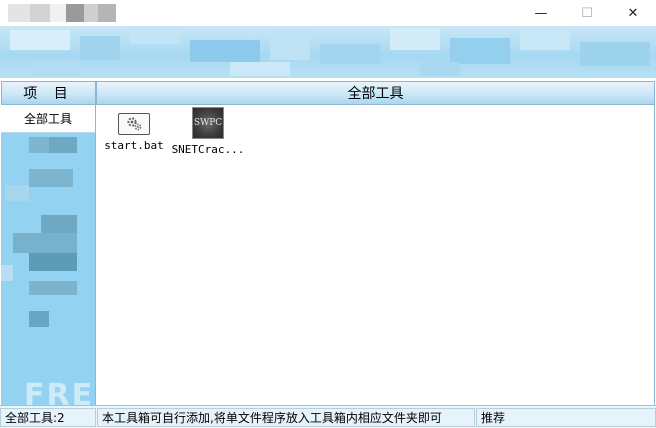 This screenshot has width=656, height=428. I want to click on title-bar: — ☐ ✕, so click(328, 13).